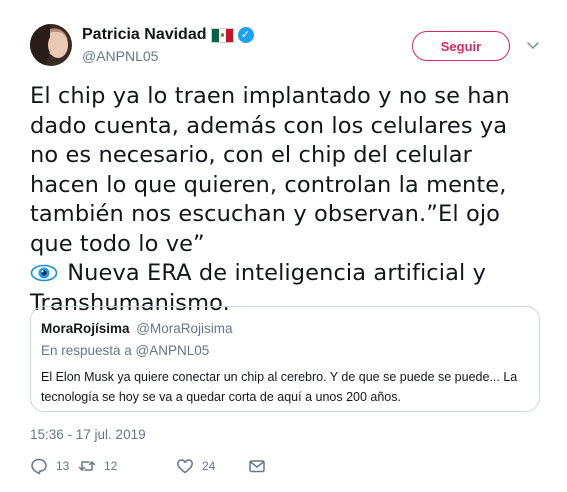  I want to click on heart-icon, so click(185, 466).